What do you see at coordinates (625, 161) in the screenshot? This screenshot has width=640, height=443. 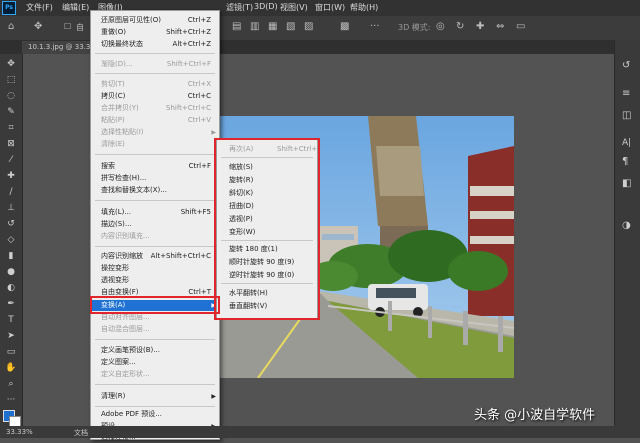 I see `paragraph-panel-icon: ¶` at bounding box center [625, 161].